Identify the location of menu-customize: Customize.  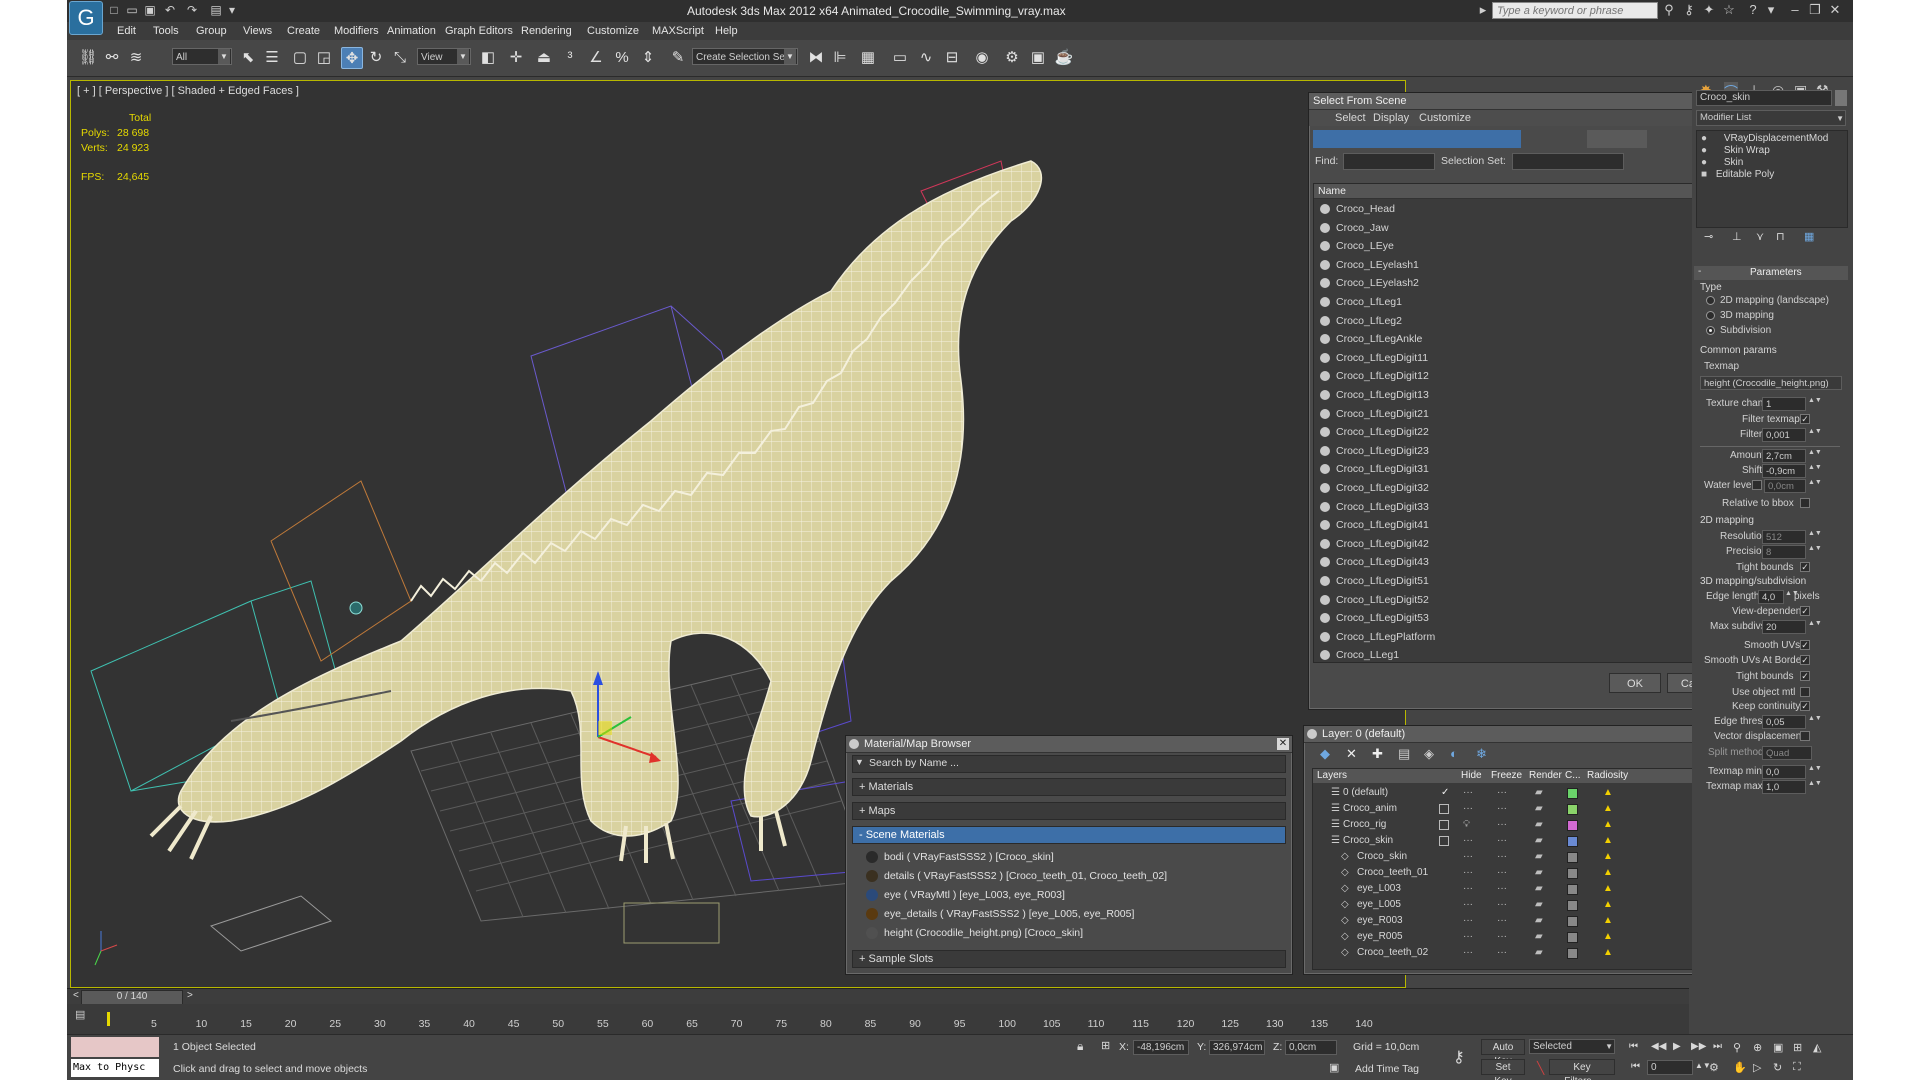
(613, 31).